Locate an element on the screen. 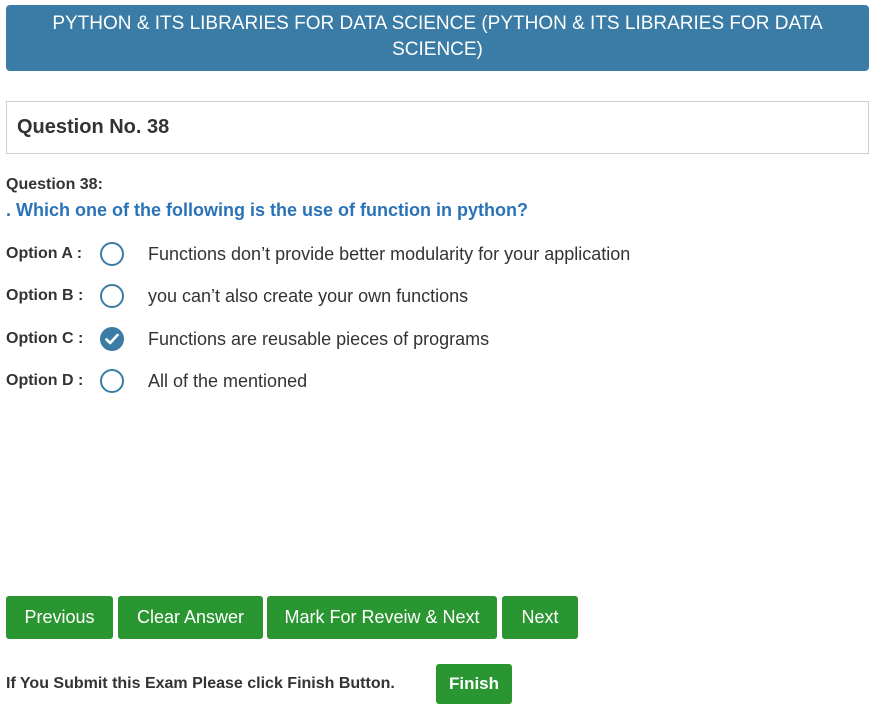 The height and width of the screenshot is (725, 886). option-d-radio is located at coordinates (112, 381).